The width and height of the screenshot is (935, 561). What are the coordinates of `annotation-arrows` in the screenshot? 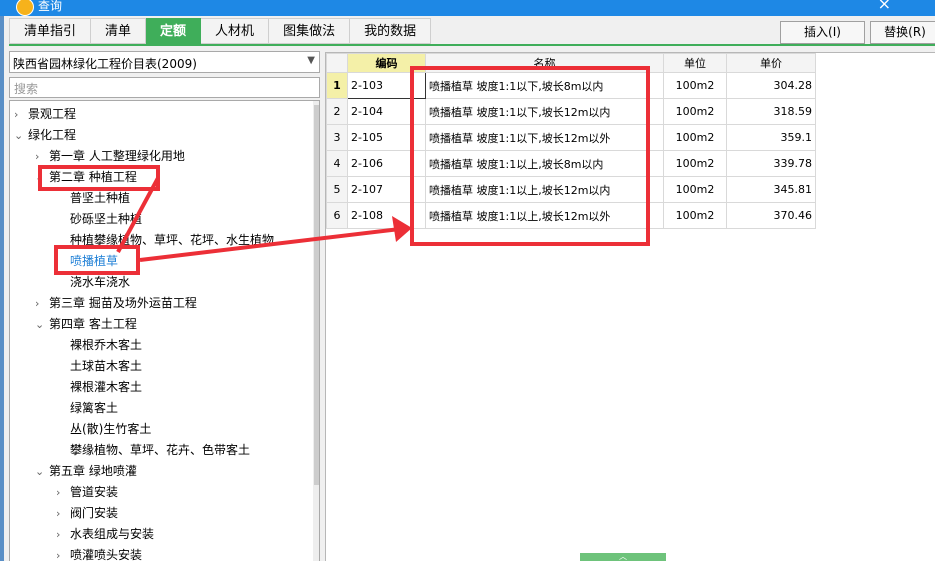 It's located at (264, 219).